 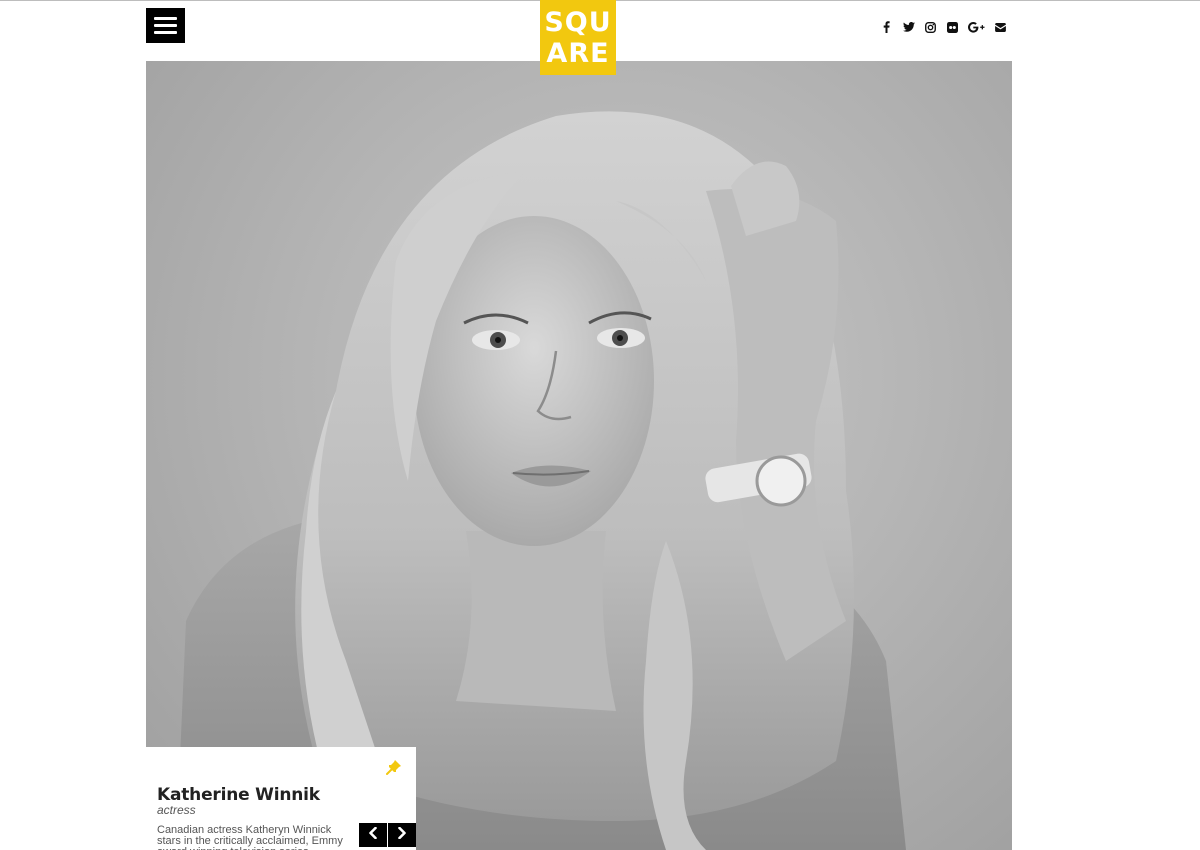 I want to click on facebook-icon, so click(x=886, y=27).